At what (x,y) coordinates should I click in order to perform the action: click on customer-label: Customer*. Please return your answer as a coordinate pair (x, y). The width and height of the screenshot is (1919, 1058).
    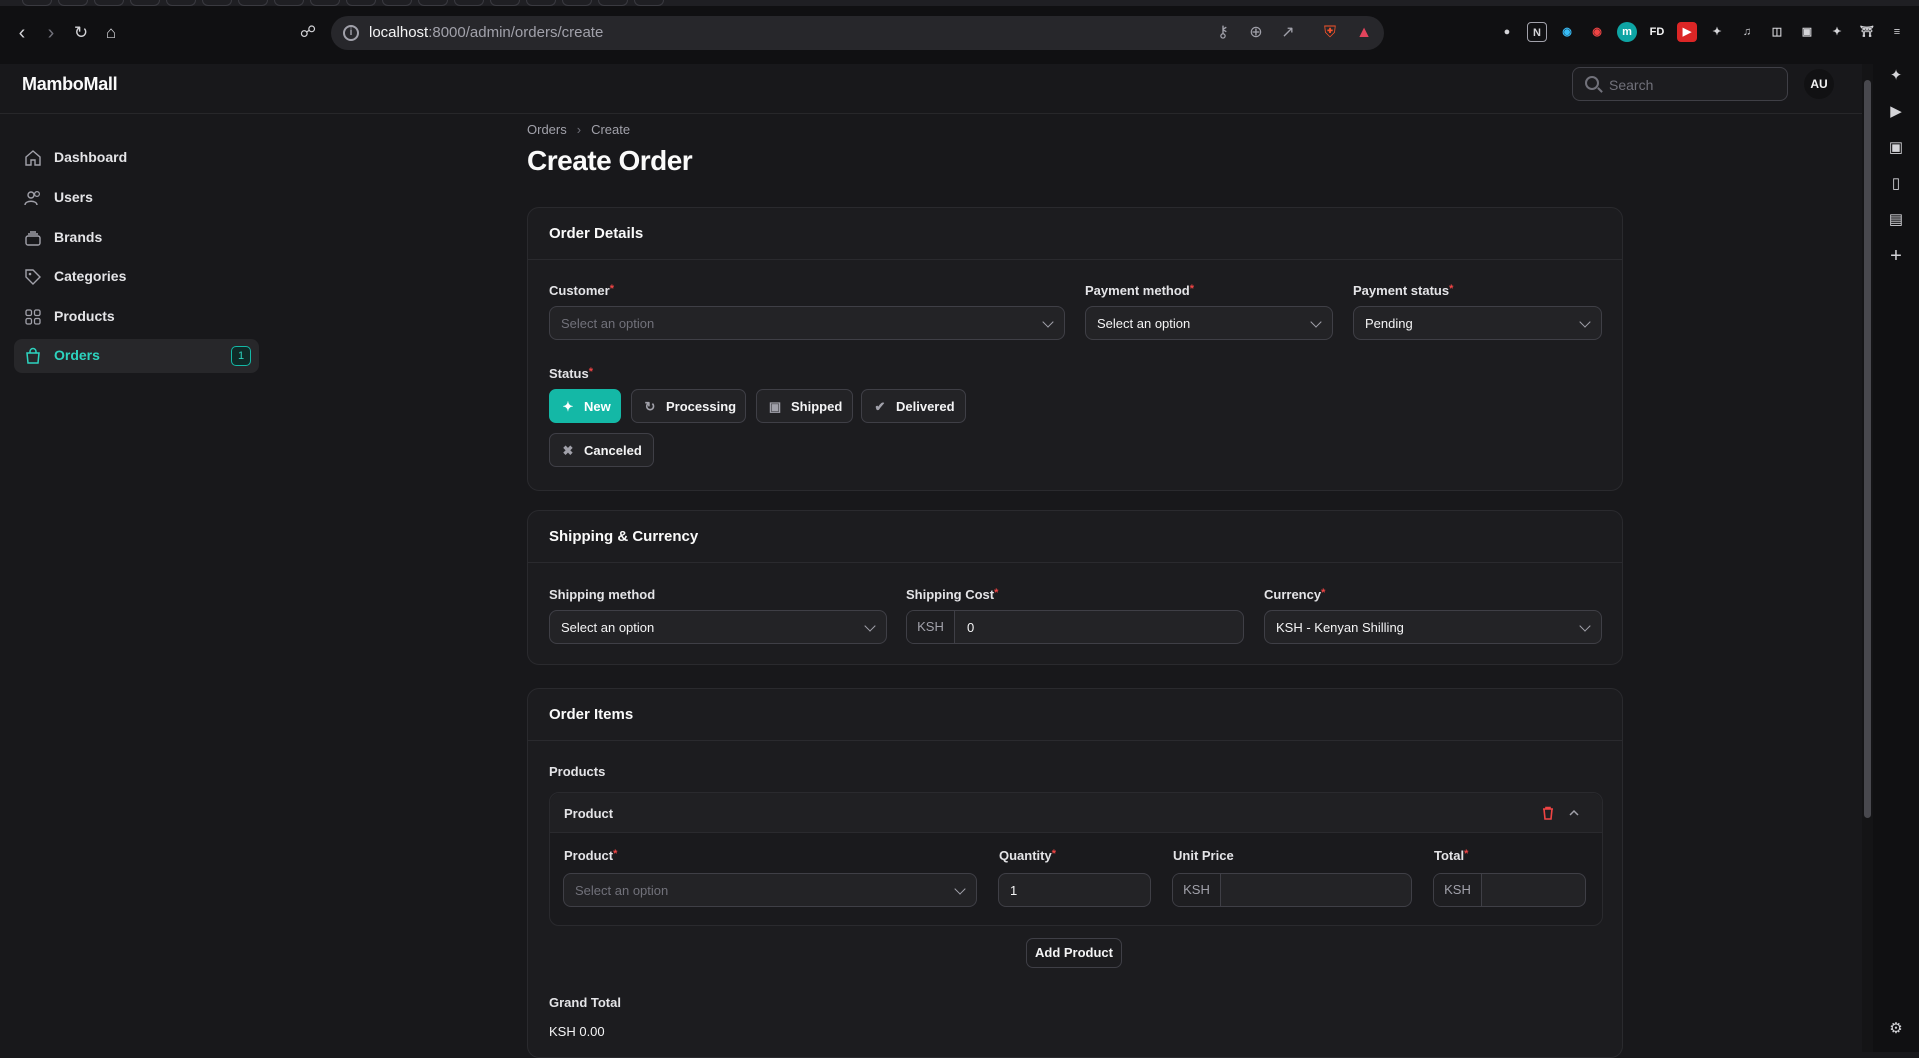
    Looking at the image, I should click on (581, 290).